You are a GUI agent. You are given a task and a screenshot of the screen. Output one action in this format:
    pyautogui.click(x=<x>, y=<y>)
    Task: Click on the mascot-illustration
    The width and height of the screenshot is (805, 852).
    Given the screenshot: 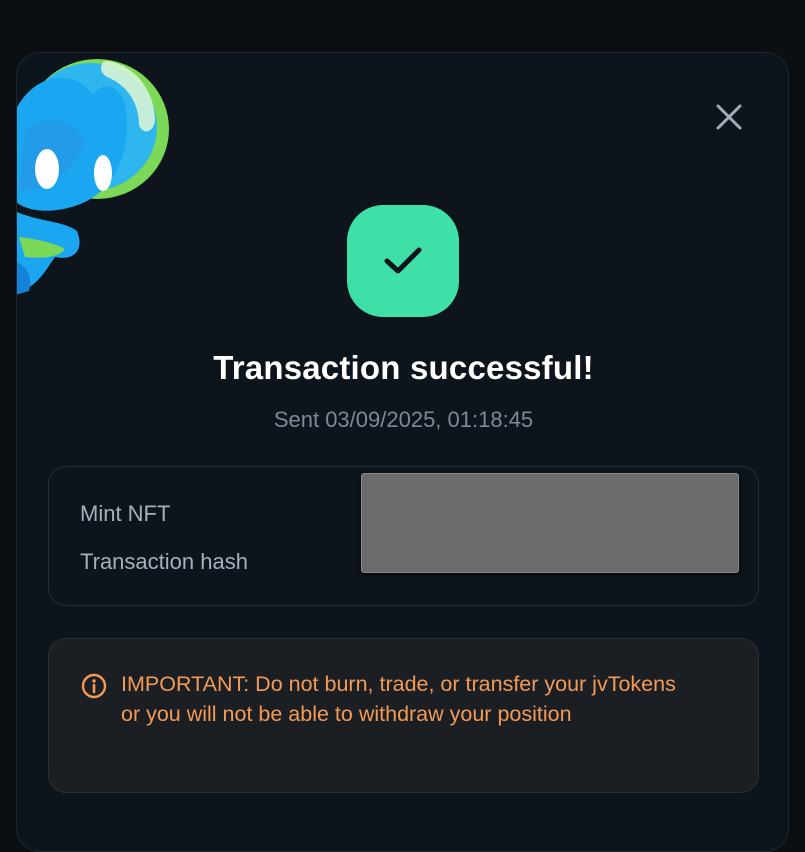 What is the action you would take?
    pyautogui.click(x=93, y=177)
    